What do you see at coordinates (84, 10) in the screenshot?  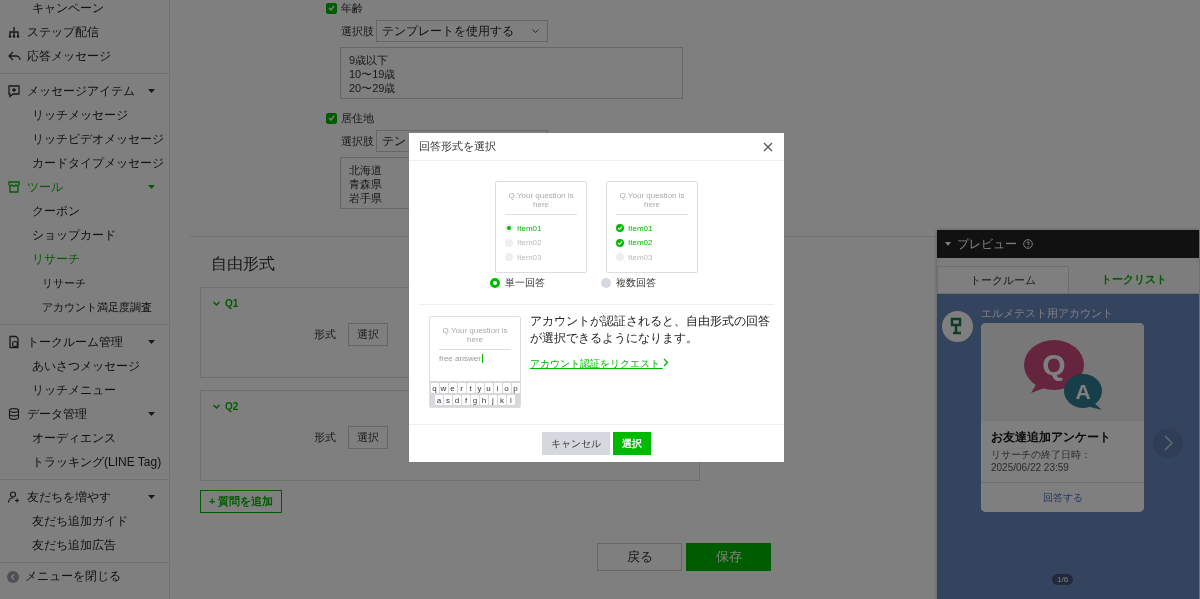 I see `sidebar-item: キャンペーン` at bounding box center [84, 10].